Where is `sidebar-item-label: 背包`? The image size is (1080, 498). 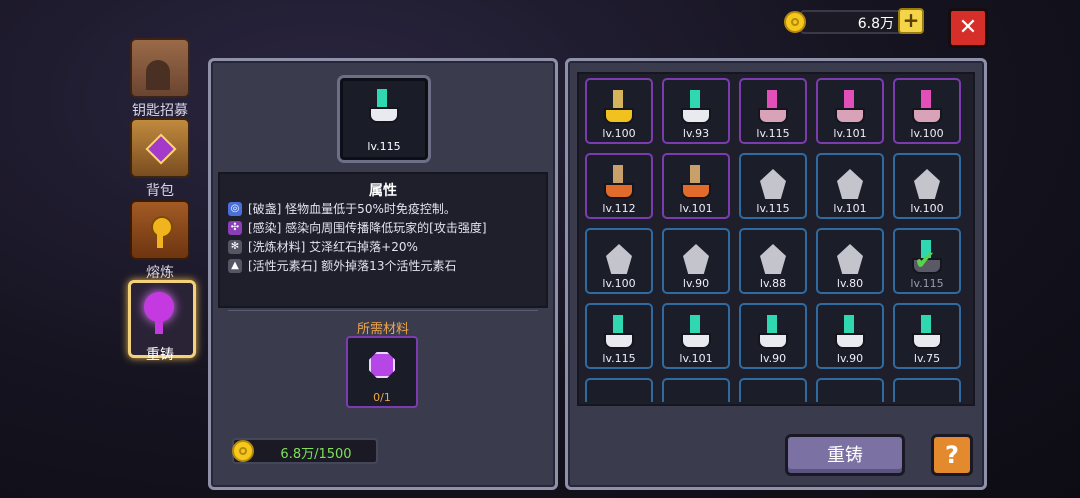
sidebar-item-label: 背包 is located at coordinates (160, 191).